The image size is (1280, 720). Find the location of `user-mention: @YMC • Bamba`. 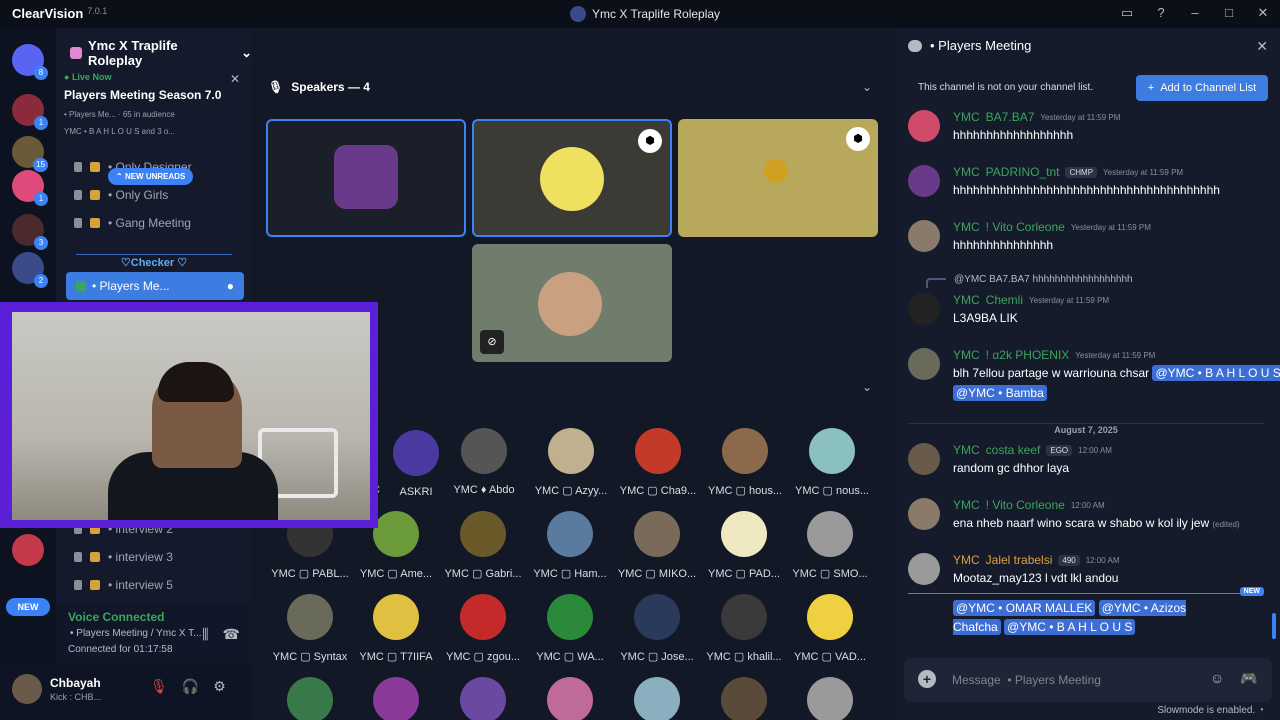

user-mention: @YMC • Bamba is located at coordinates (1000, 393).